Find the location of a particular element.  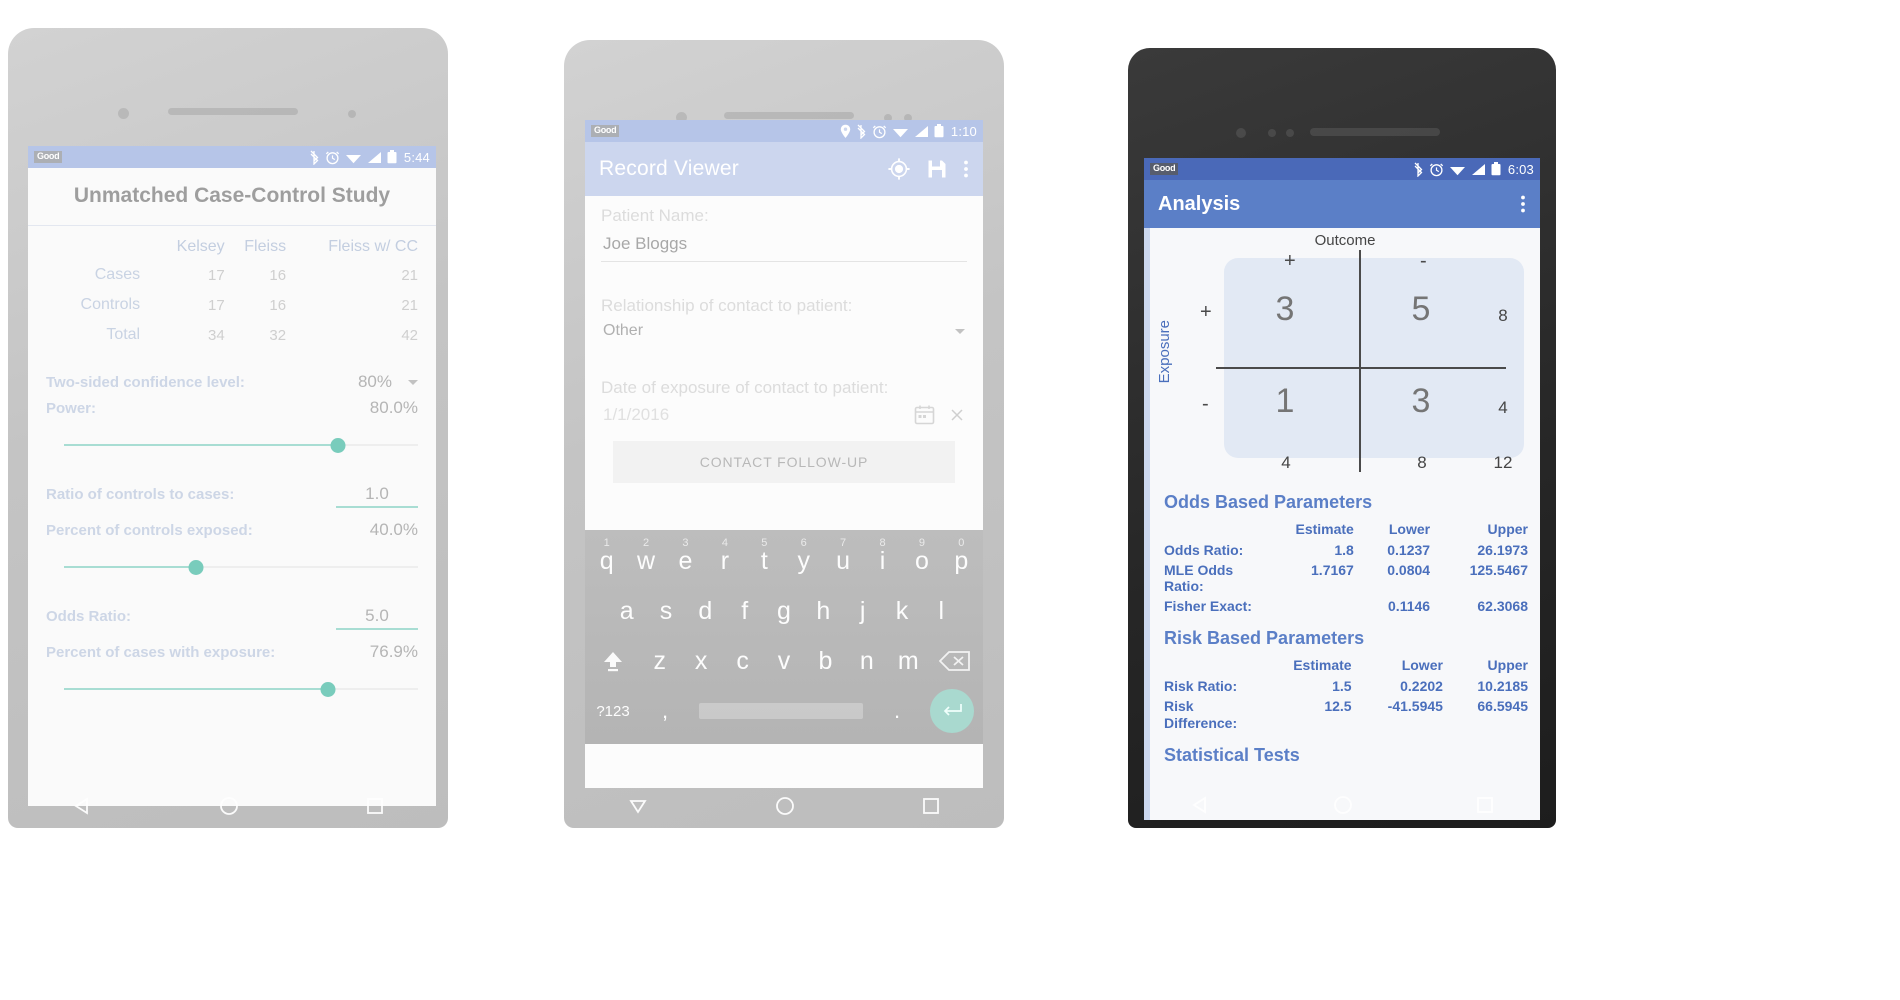

col-header-lower: Lower is located at coordinates (1409, 529).